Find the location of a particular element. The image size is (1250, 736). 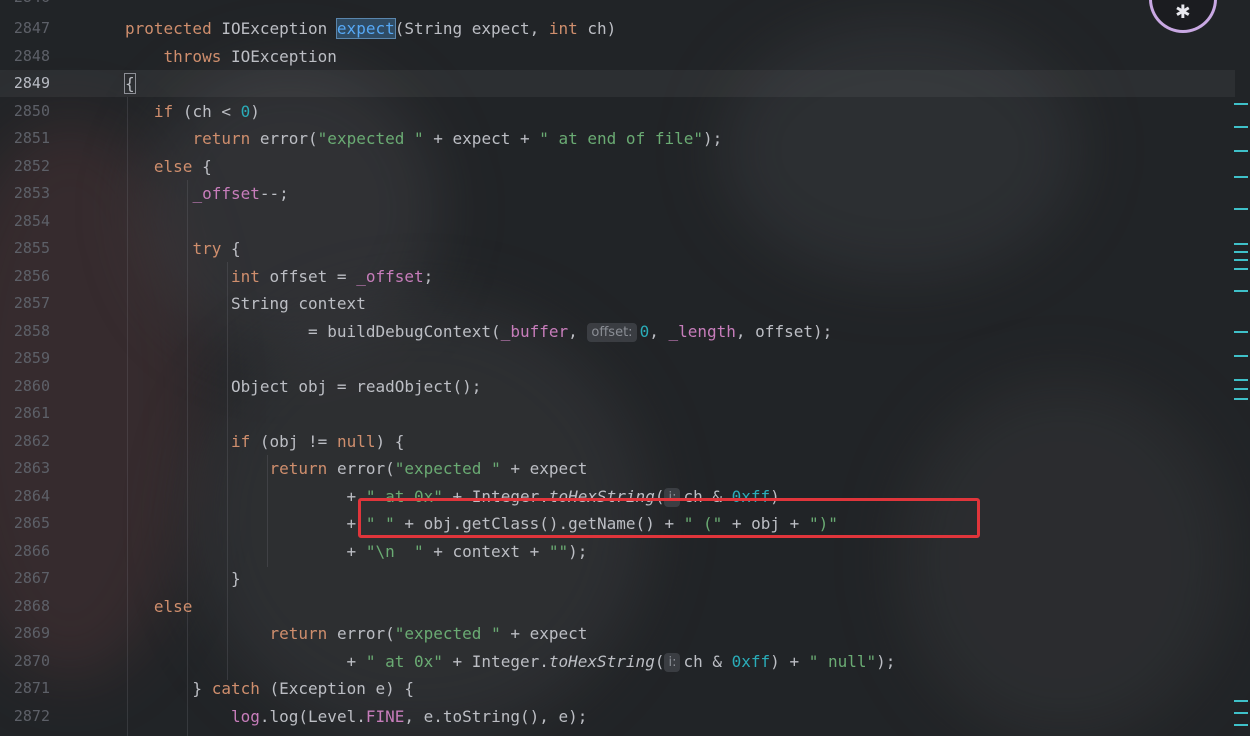

code-token: = buildDebugContext( is located at coordinates (313, 331).